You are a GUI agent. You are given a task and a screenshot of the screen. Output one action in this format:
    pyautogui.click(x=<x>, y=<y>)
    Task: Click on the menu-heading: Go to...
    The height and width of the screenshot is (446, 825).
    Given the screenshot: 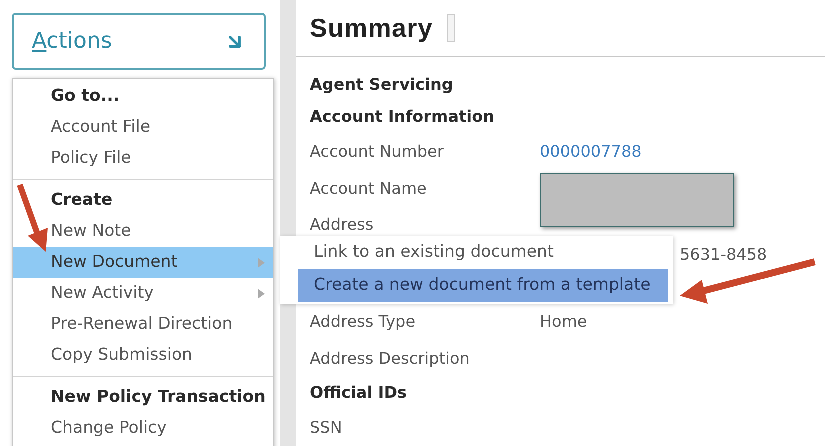 What is the action you would take?
    pyautogui.click(x=85, y=96)
    